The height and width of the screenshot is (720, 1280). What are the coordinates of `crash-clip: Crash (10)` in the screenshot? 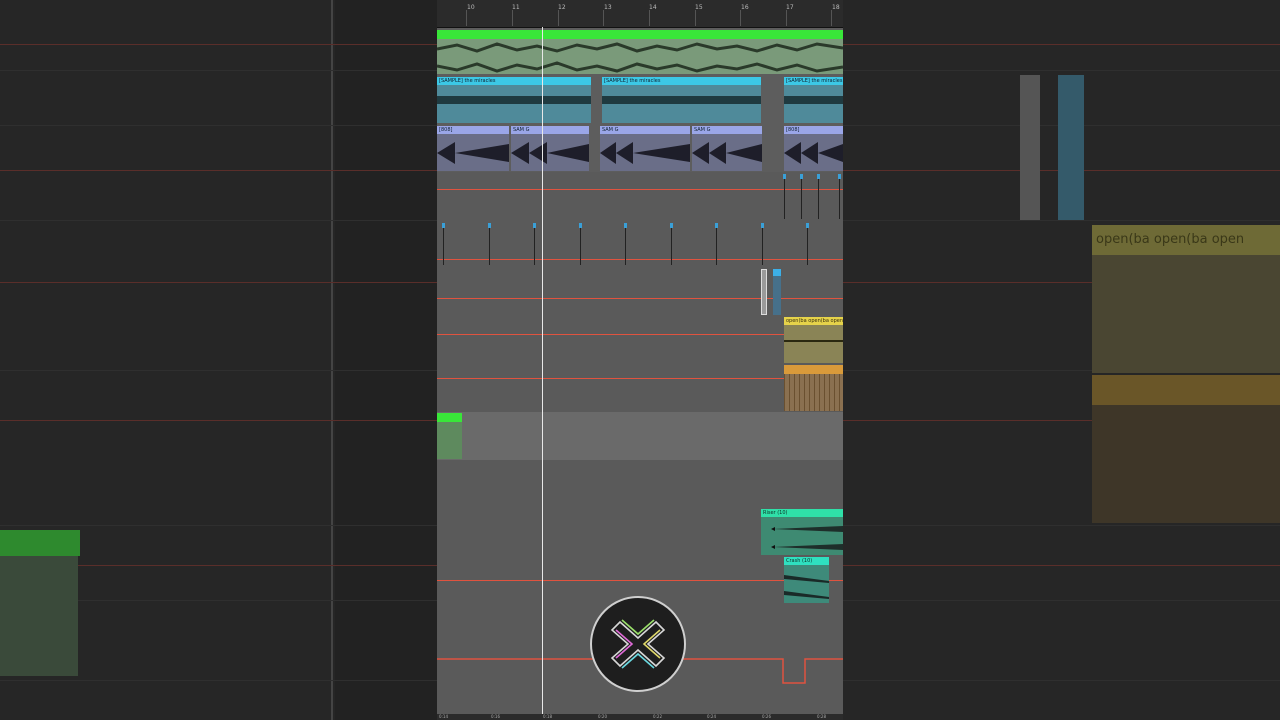 It's located at (806, 580).